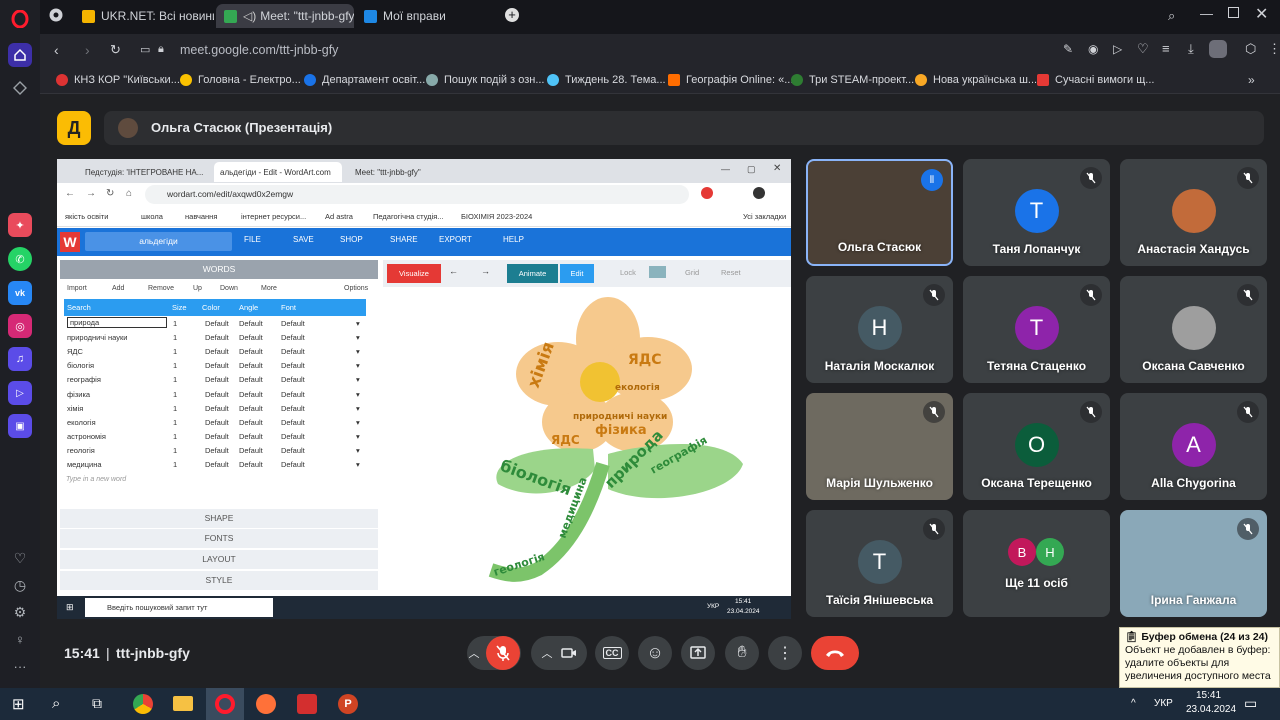 This screenshot has width=1280, height=720. What do you see at coordinates (161, 49) in the screenshot?
I see `lock-icon: 🔒︎` at bounding box center [161, 49].